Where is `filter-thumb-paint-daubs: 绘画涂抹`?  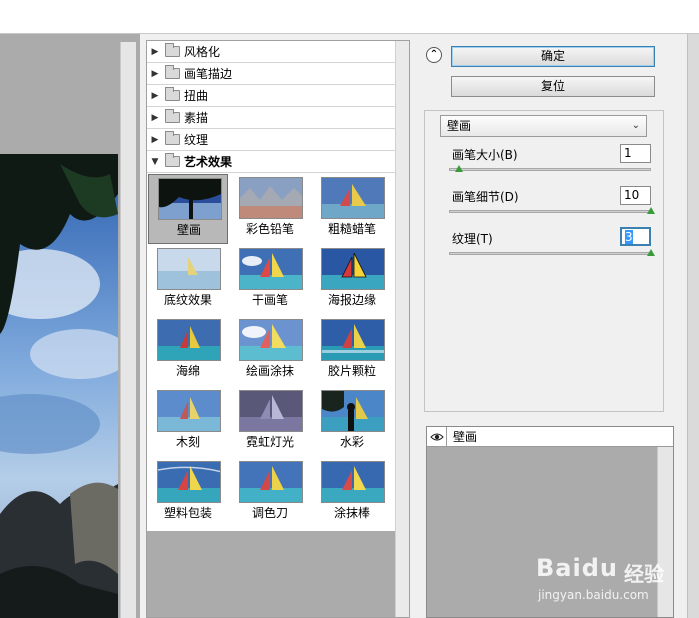 filter-thumb-paint-daubs: 绘画涂抹 is located at coordinates (270, 351).